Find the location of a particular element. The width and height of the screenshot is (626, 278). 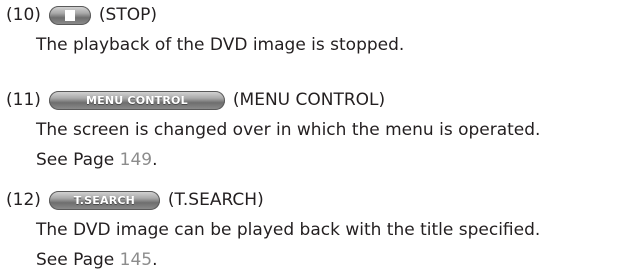

item-number: (12) is located at coordinates (23, 200).